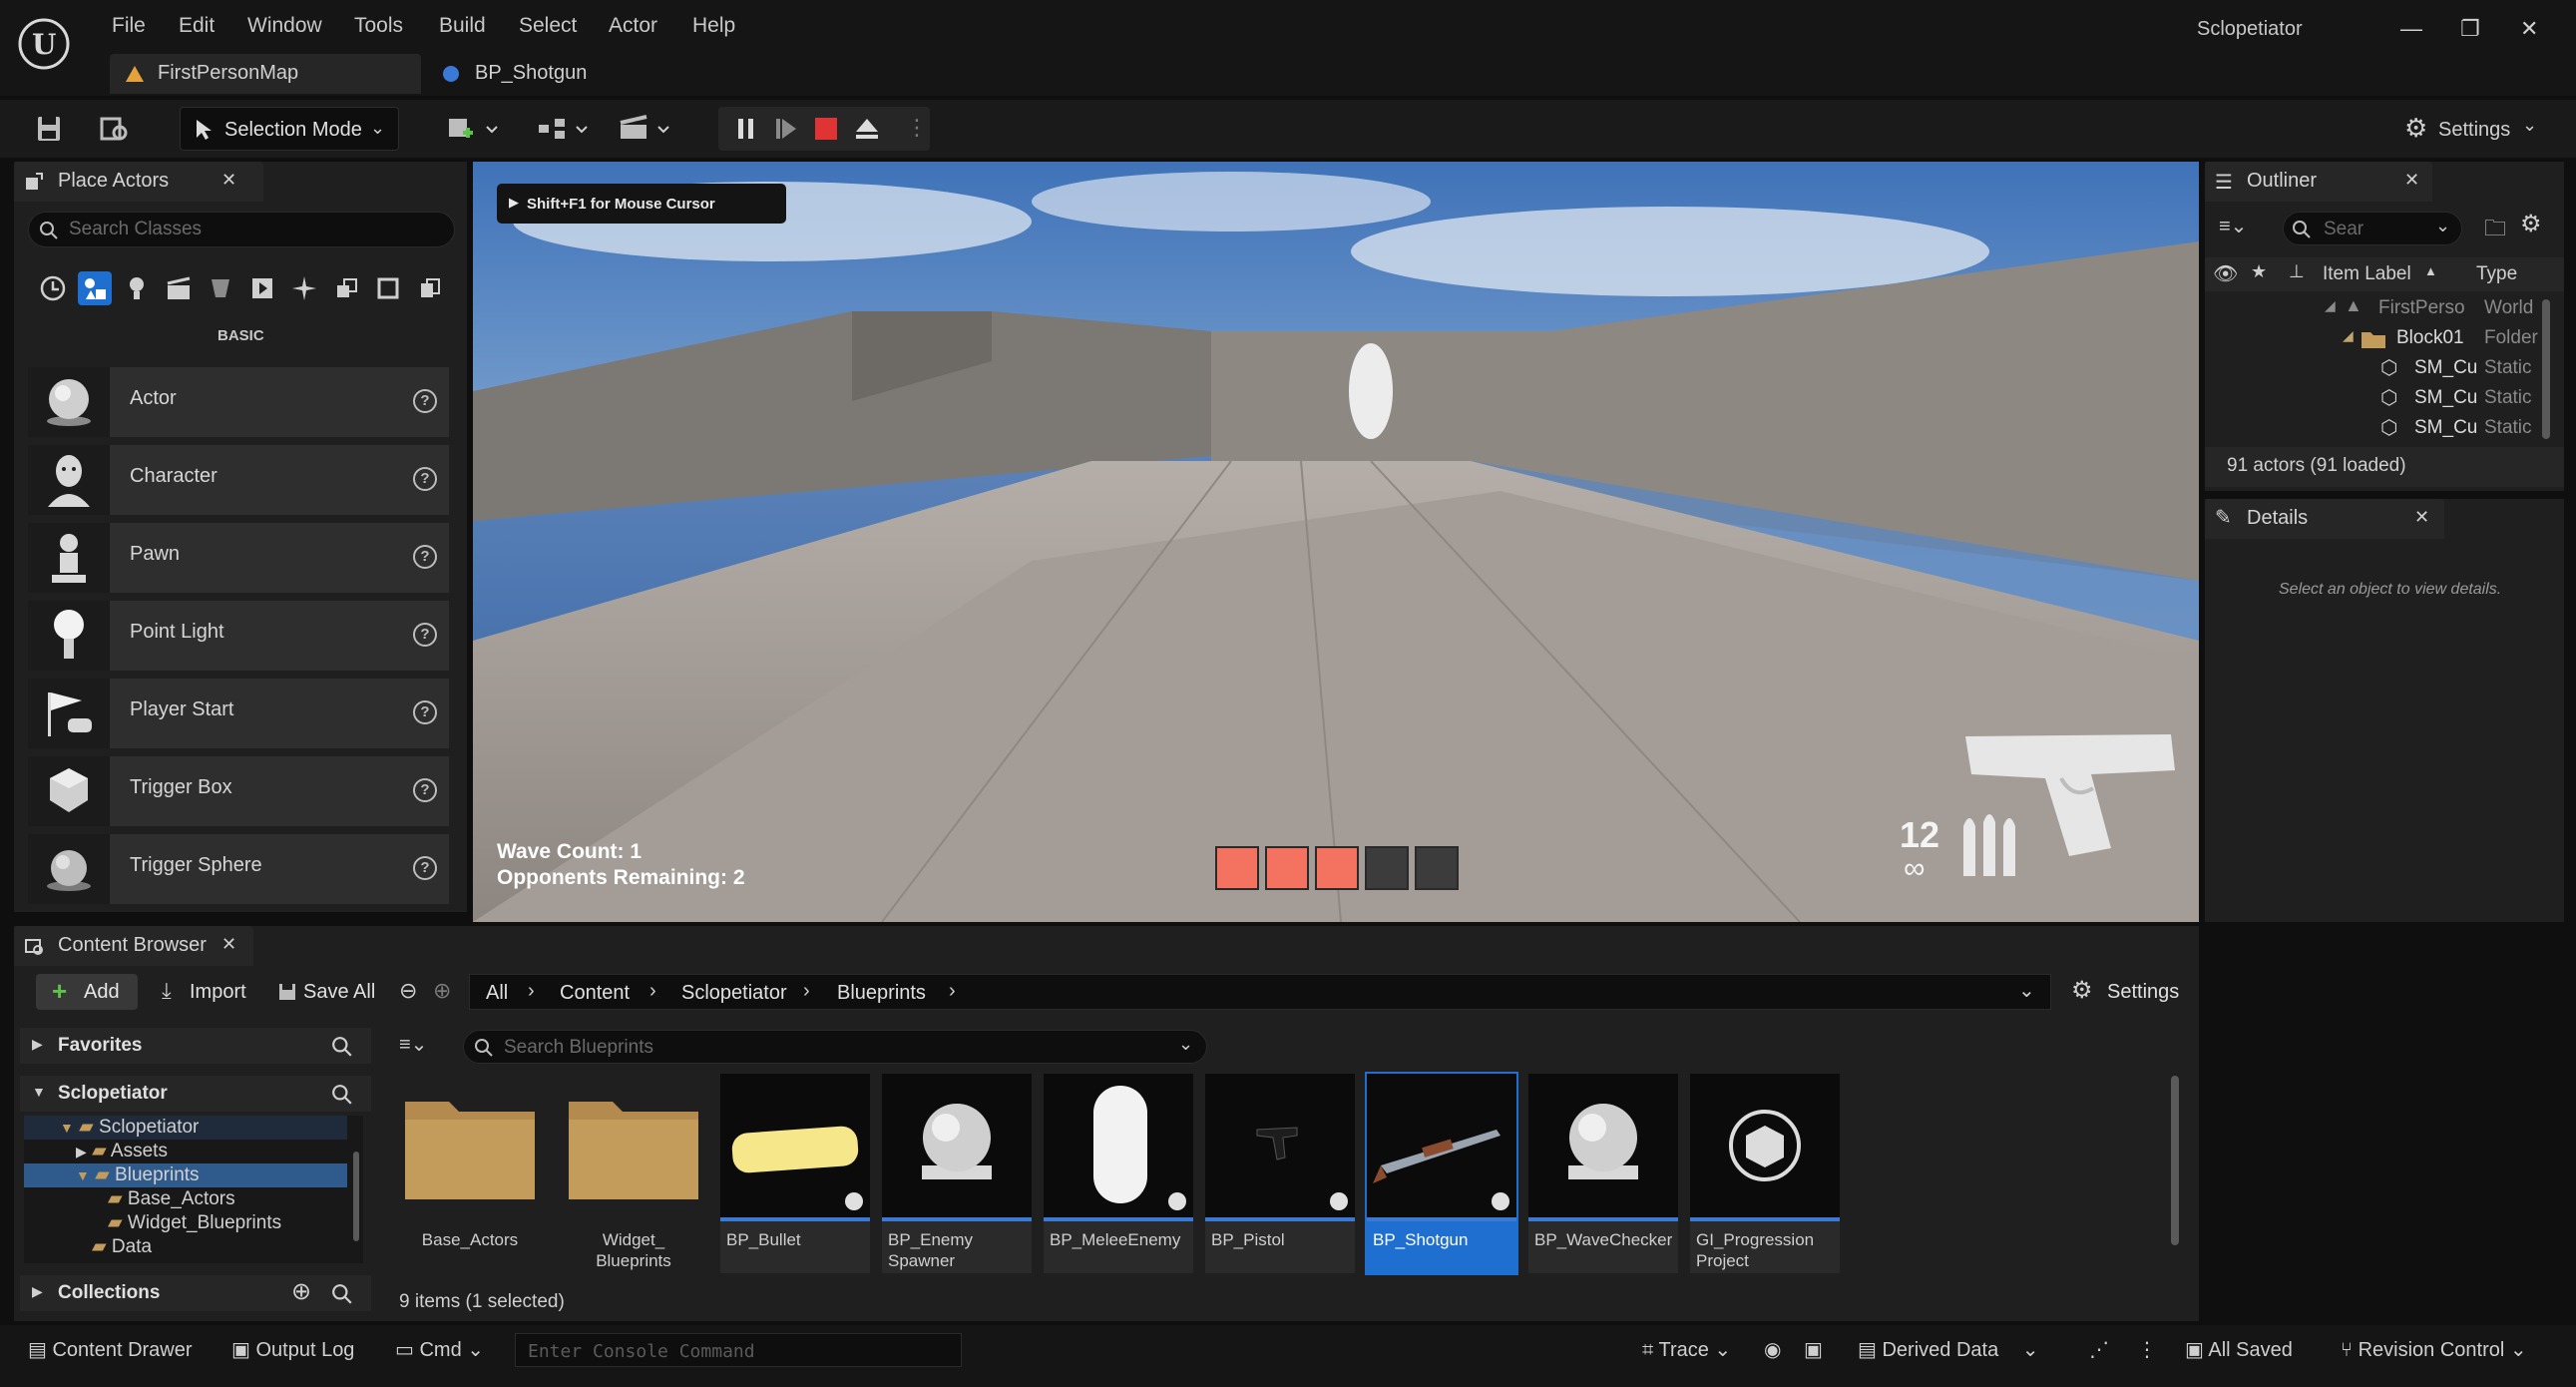 The image size is (2576, 1387). What do you see at coordinates (87, 992) in the screenshot?
I see `add-button: + Add` at bounding box center [87, 992].